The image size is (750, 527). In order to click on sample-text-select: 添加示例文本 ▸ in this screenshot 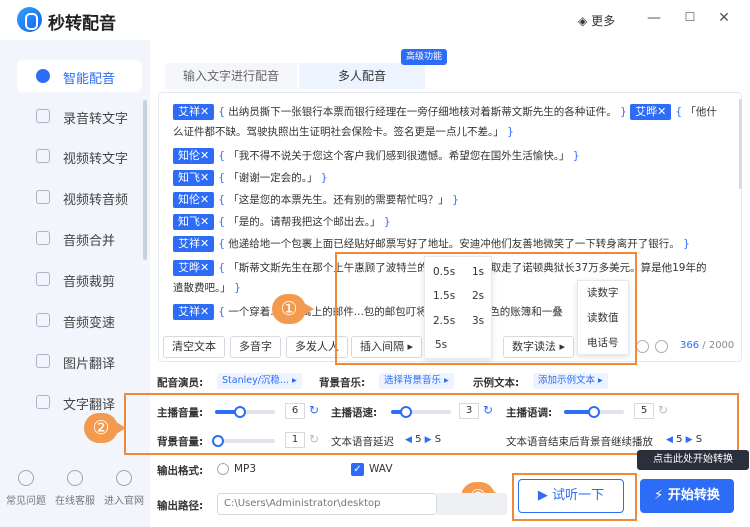, I will do `click(570, 381)`.